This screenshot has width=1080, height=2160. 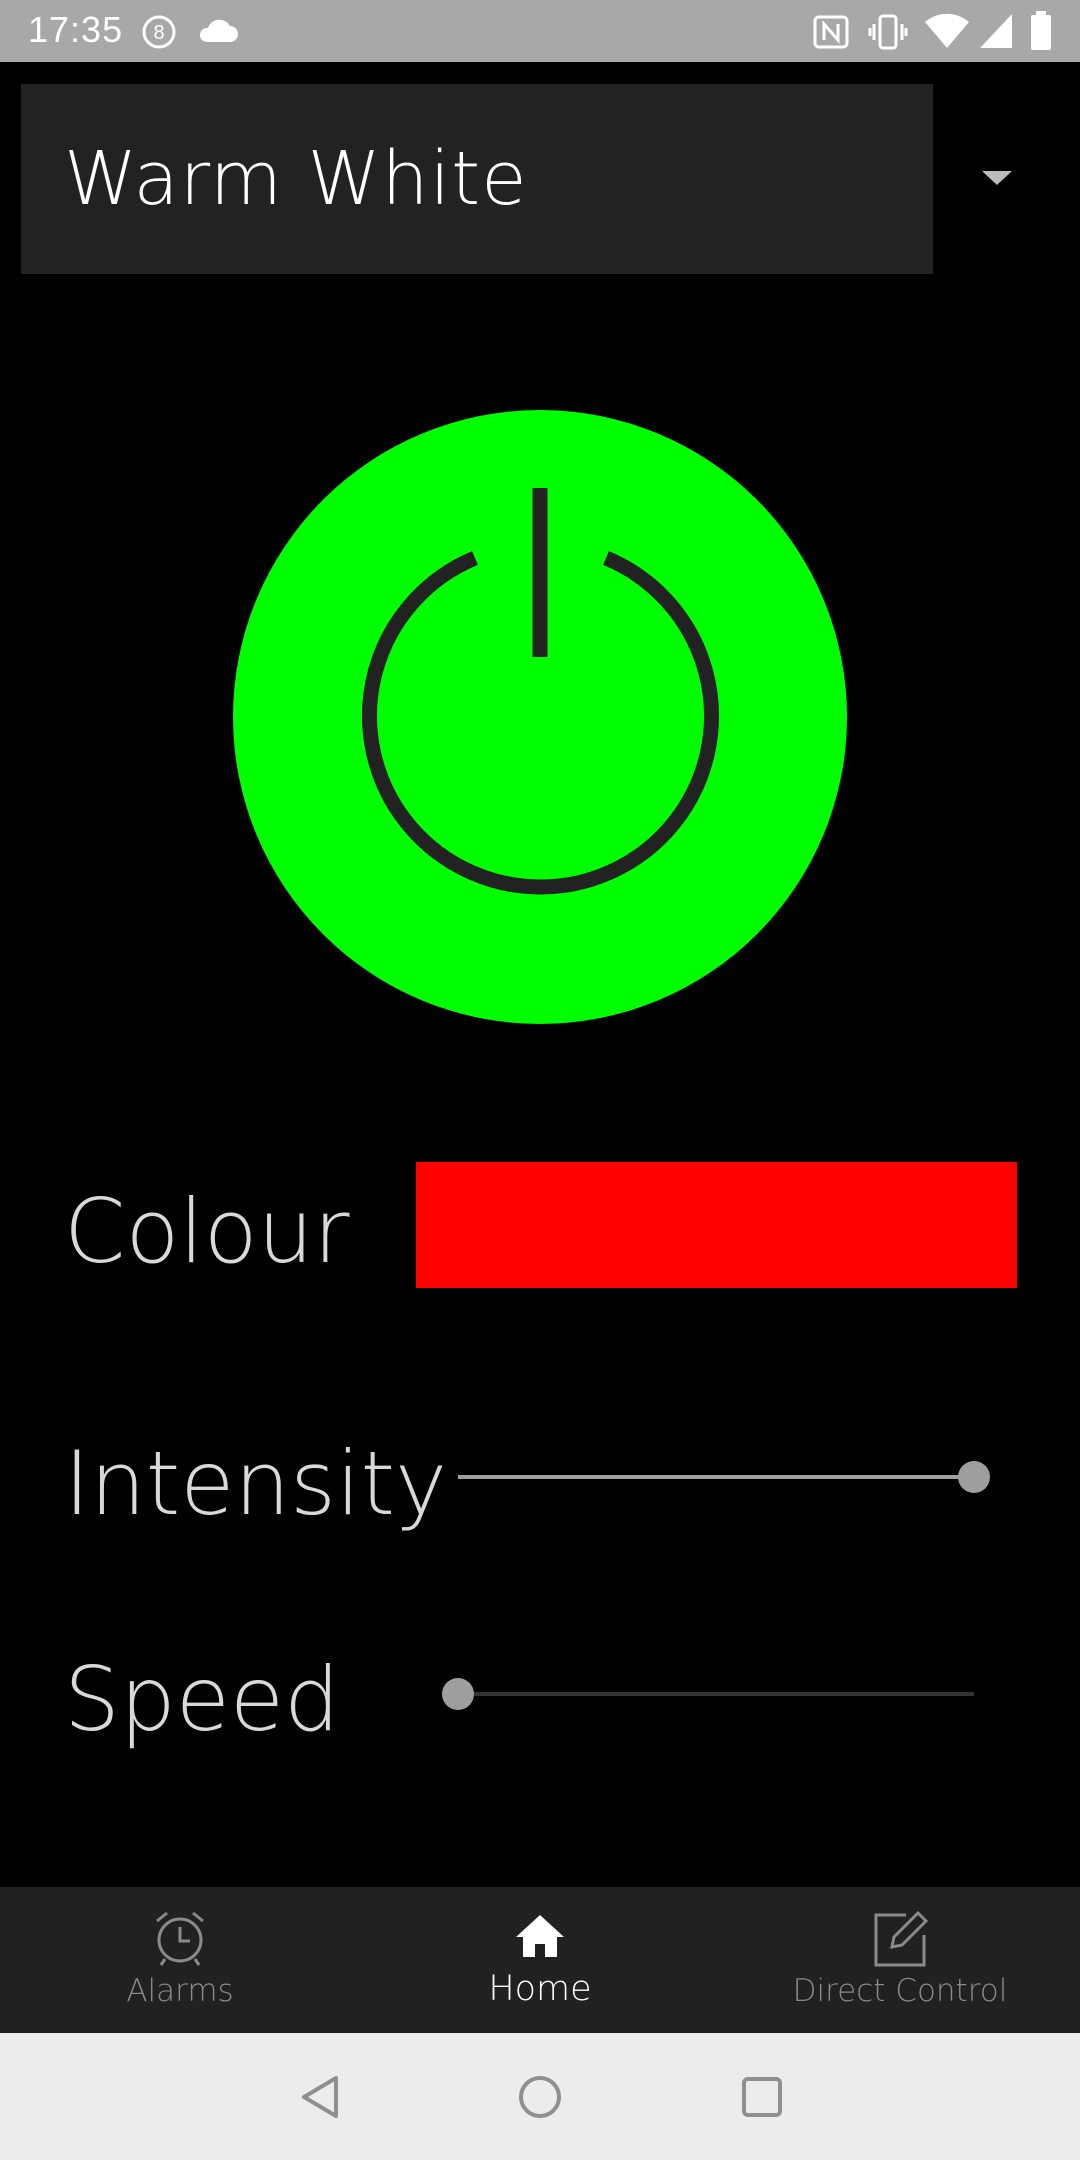 I want to click on cloud-icon, so click(x=218, y=33).